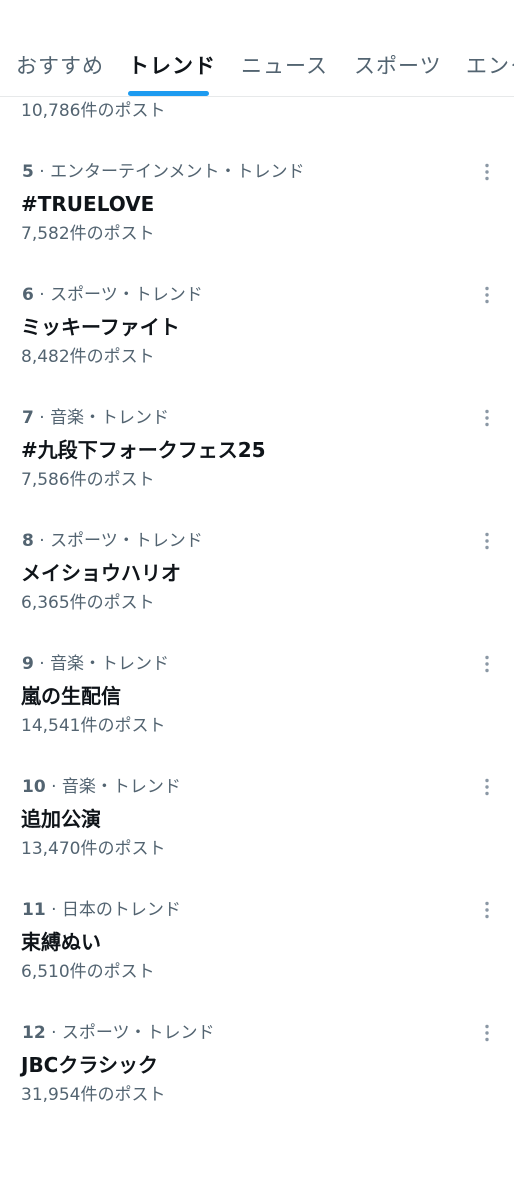  I want to click on trend-context: 5 · エンターテインメント・トレンド, so click(163, 172).